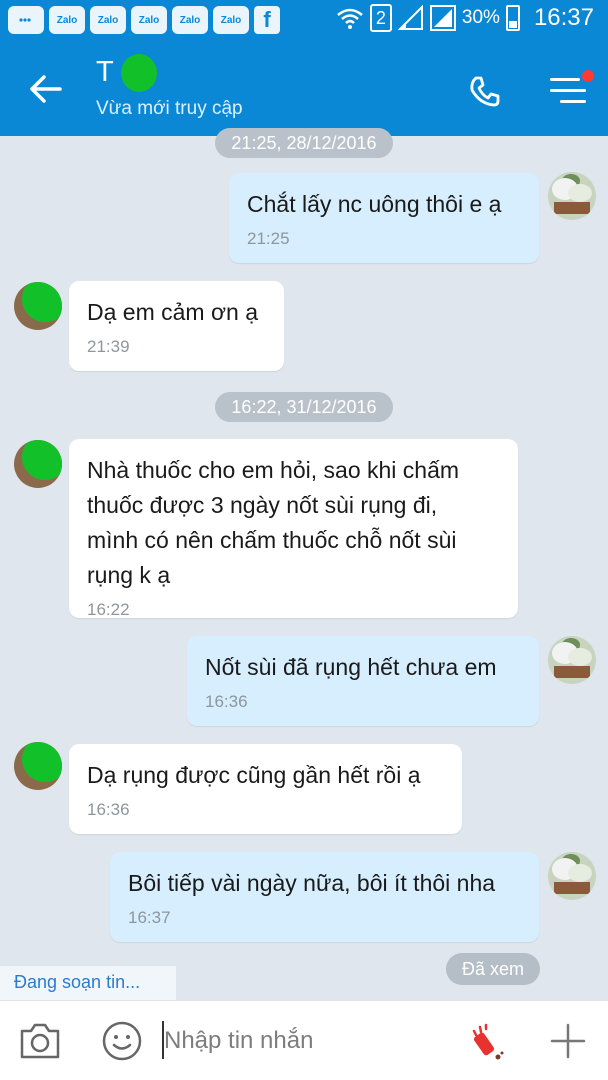 This screenshot has width=608, height=1080. I want to click on message-text: Bôi tiếp vài ngày nữa, bôi ít thôi nha, so click(312, 883).